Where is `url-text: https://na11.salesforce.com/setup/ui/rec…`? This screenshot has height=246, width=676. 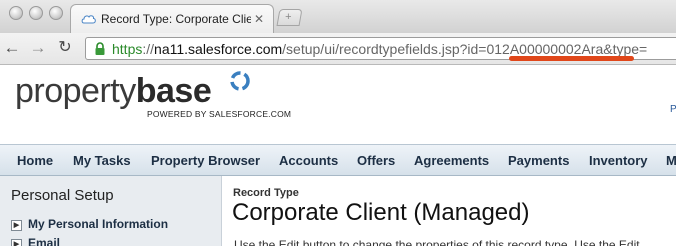
url-text: https://na11.salesforce.com/setup/ui/rec… is located at coordinates (379, 49).